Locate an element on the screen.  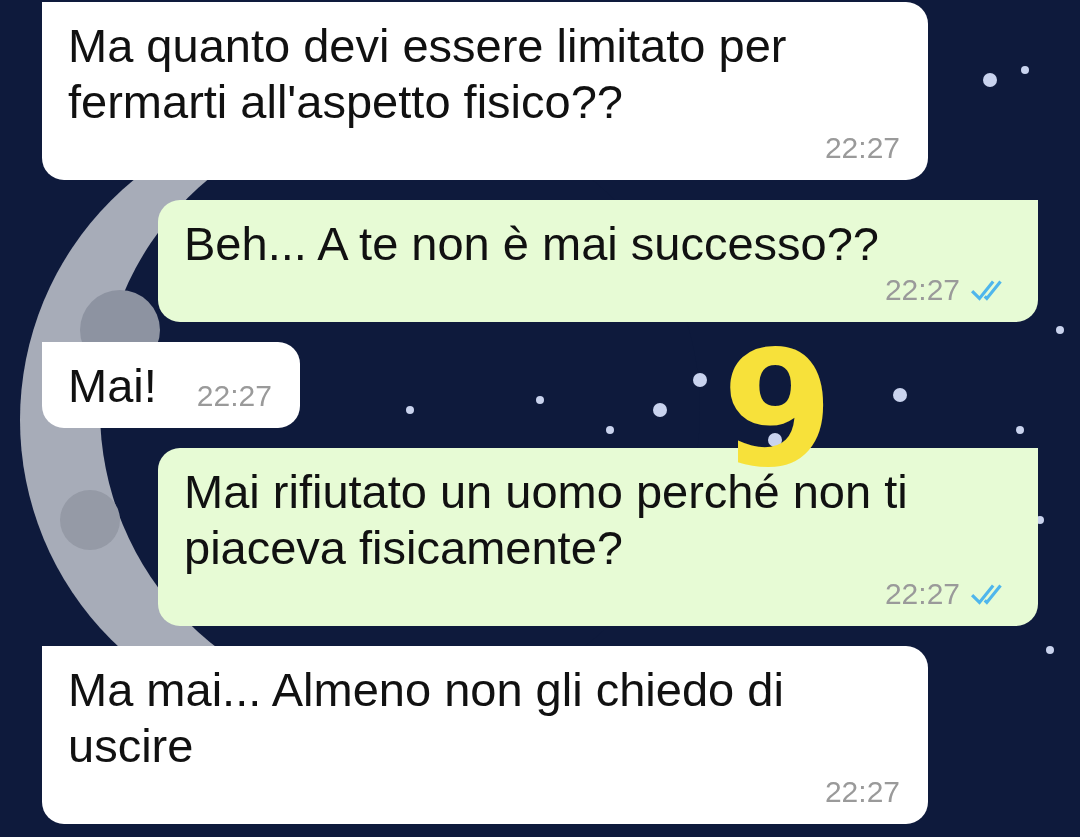
message-text: Beh... A te non è mai successo?? is located at coordinates (531, 244).